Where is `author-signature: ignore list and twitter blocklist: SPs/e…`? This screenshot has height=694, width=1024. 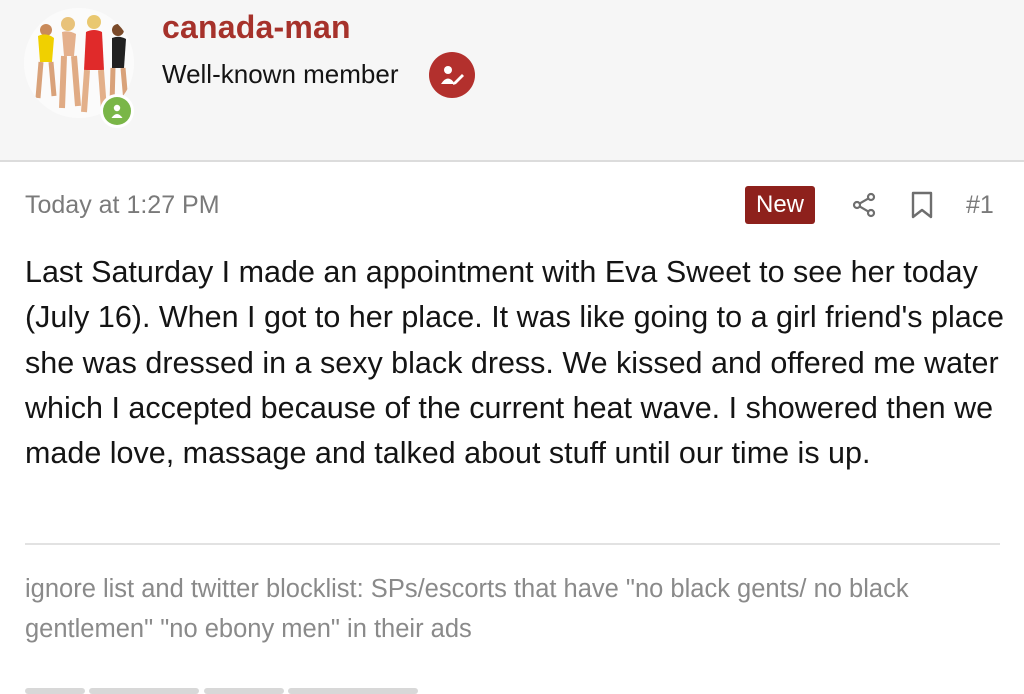 author-signature: ignore list and twitter blocklist: SPs/e… is located at coordinates (467, 609).